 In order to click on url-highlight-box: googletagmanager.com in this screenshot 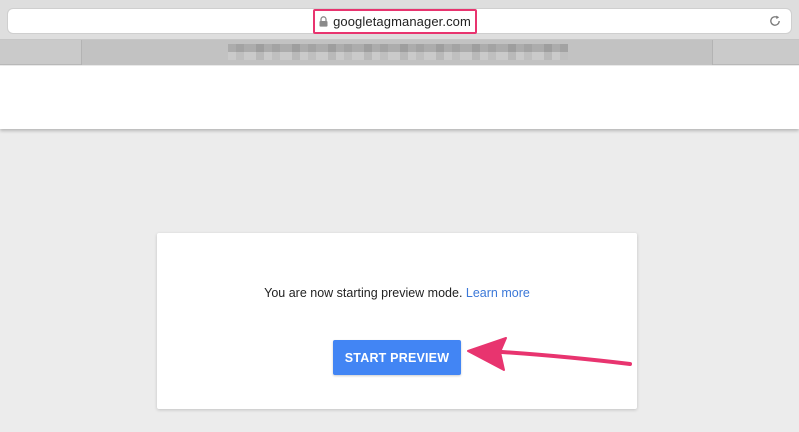, I will do `click(395, 21)`.